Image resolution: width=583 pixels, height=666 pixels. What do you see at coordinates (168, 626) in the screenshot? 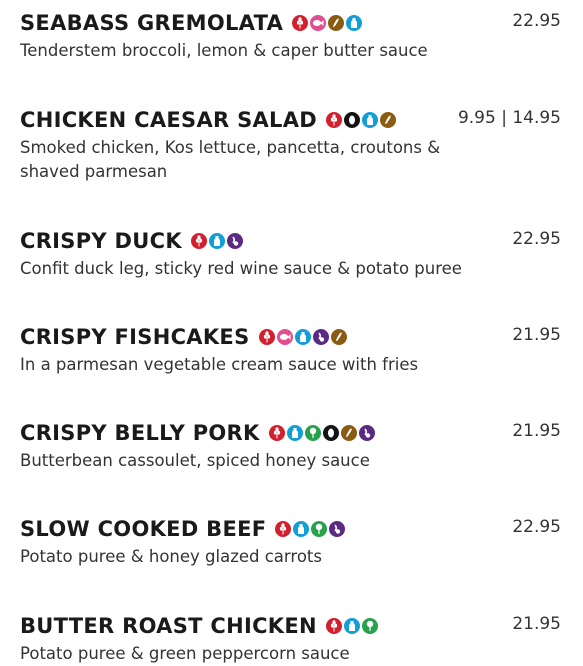
I see `item-name: BUTTER ROAST CHICKEN` at bounding box center [168, 626].